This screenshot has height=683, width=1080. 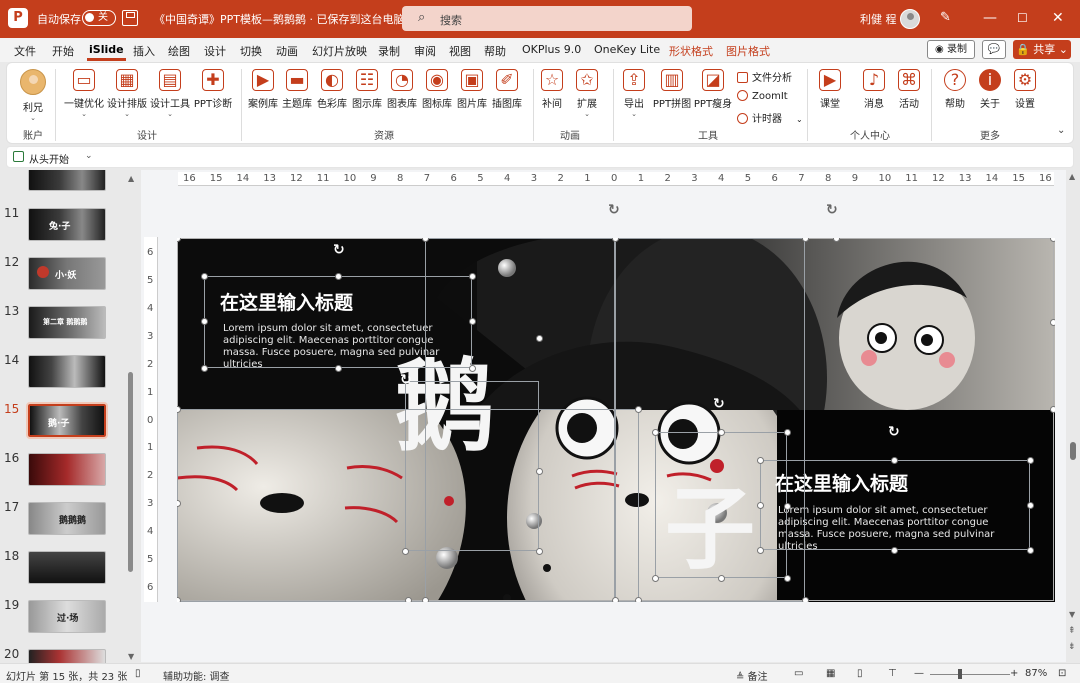 I want to click on zoom-slider-knob, so click(x=960, y=674).